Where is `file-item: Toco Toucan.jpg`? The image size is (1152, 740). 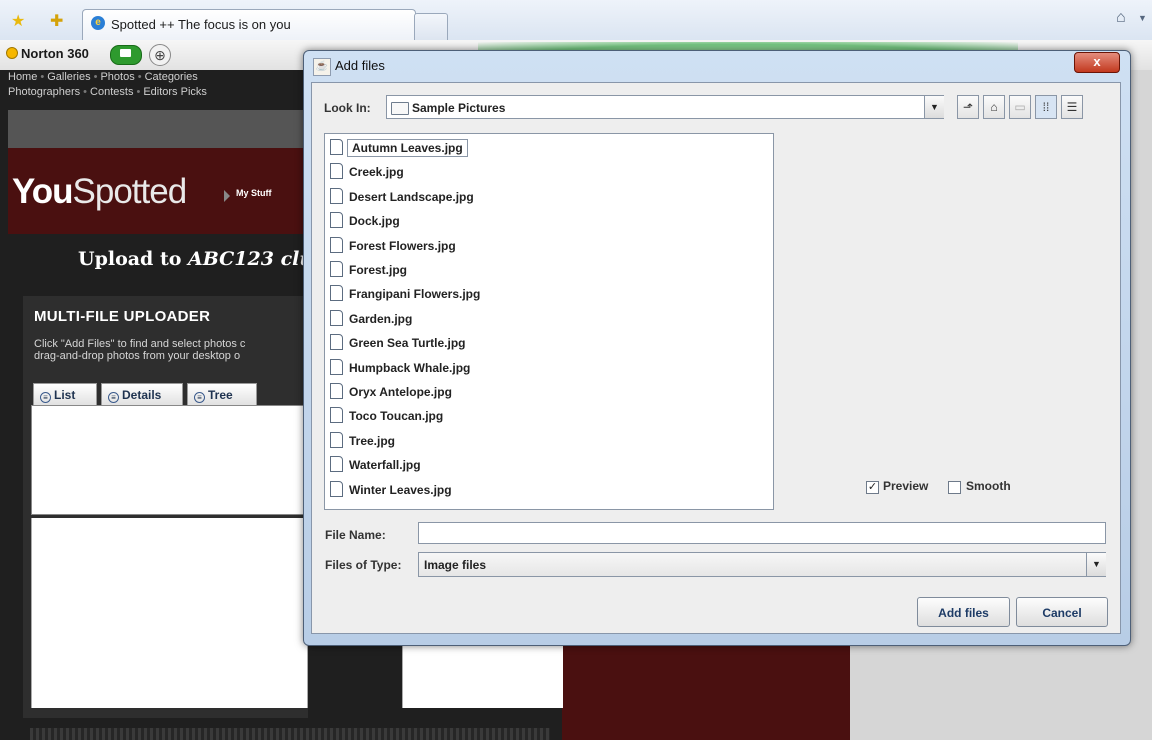
file-item: Toco Toucan.jpg is located at coordinates (386, 416).